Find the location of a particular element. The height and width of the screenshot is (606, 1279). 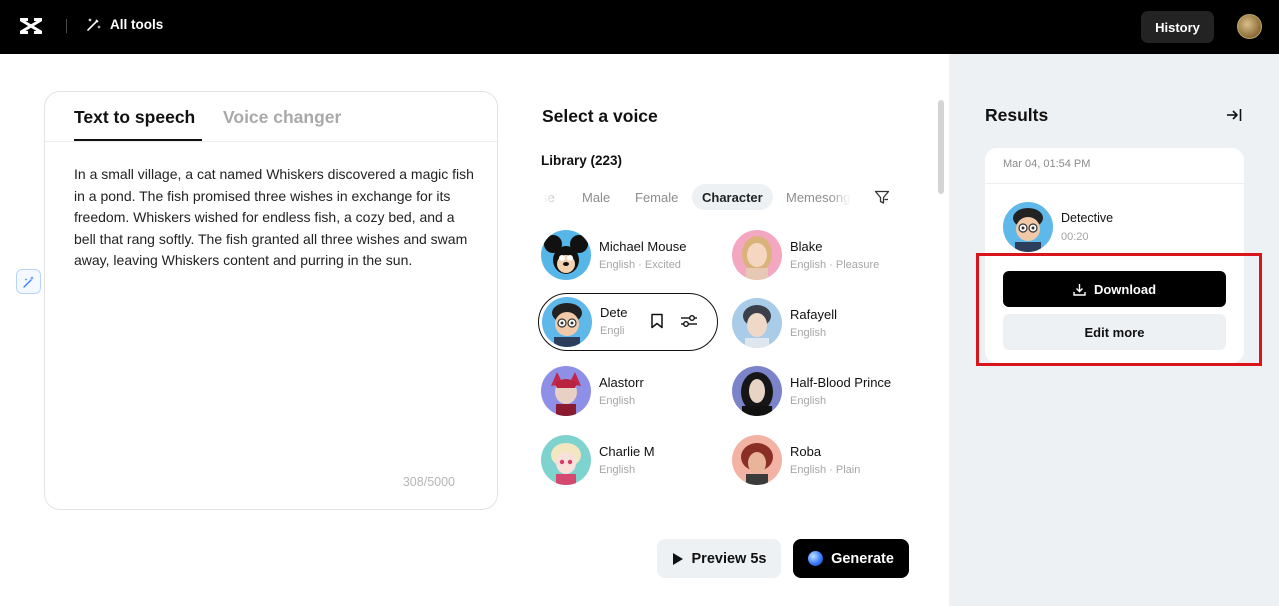

select-voice-title: Select a voice is located at coordinates (600, 116).